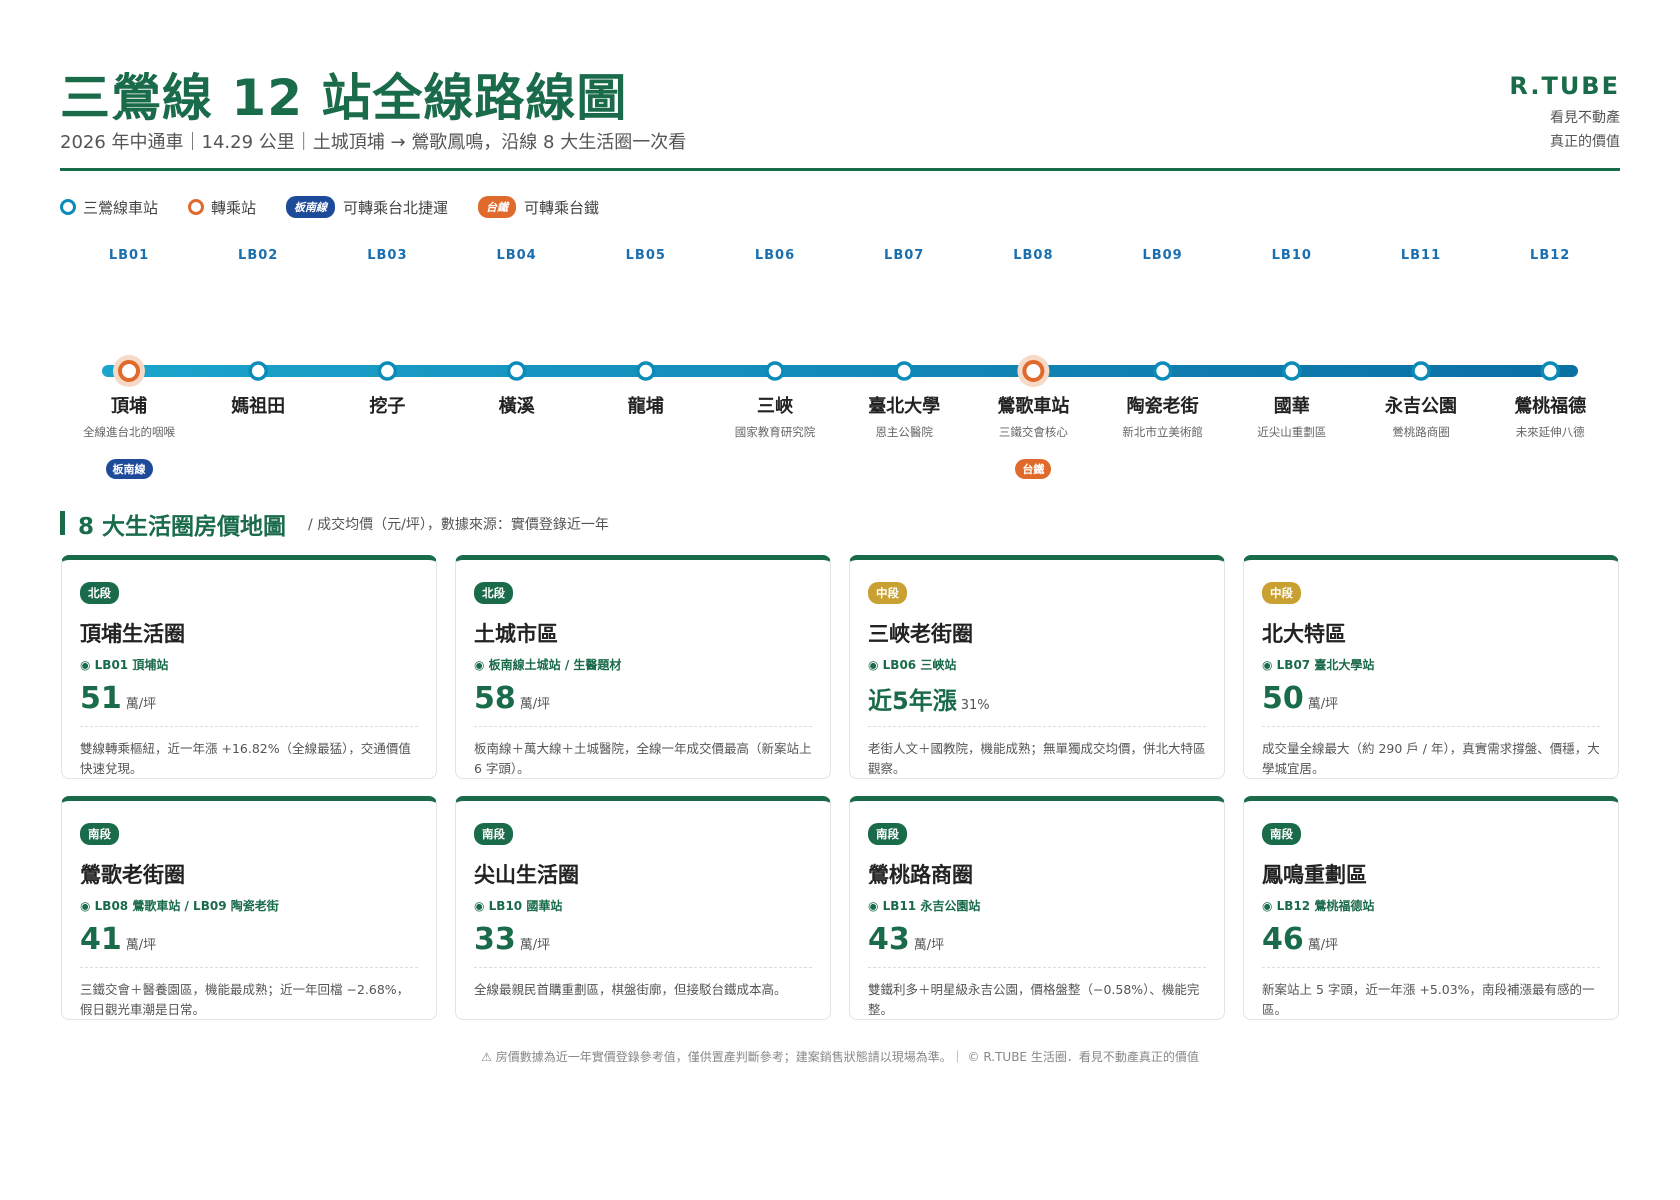 The height and width of the screenshot is (1200, 1680). Describe the element at coordinates (497, 207) in the screenshot. I see `legend-rail-pill: 台鐵` at that location.